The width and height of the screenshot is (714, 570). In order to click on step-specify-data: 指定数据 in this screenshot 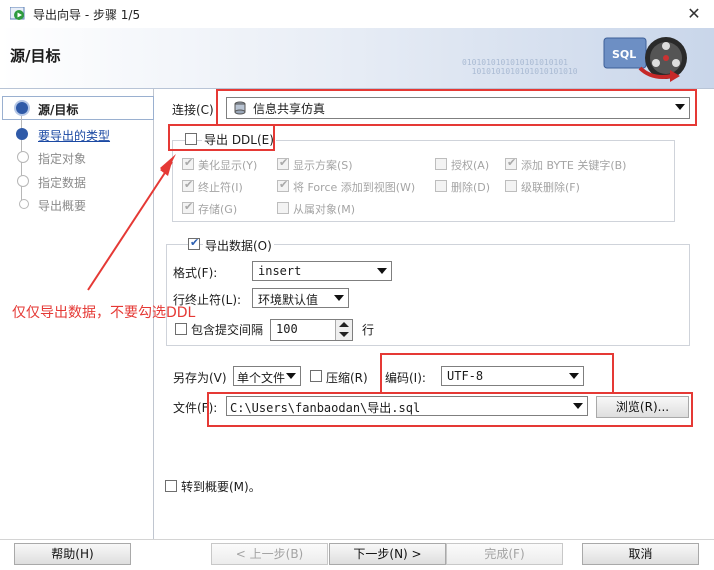, I will do `click(62, 183)`.